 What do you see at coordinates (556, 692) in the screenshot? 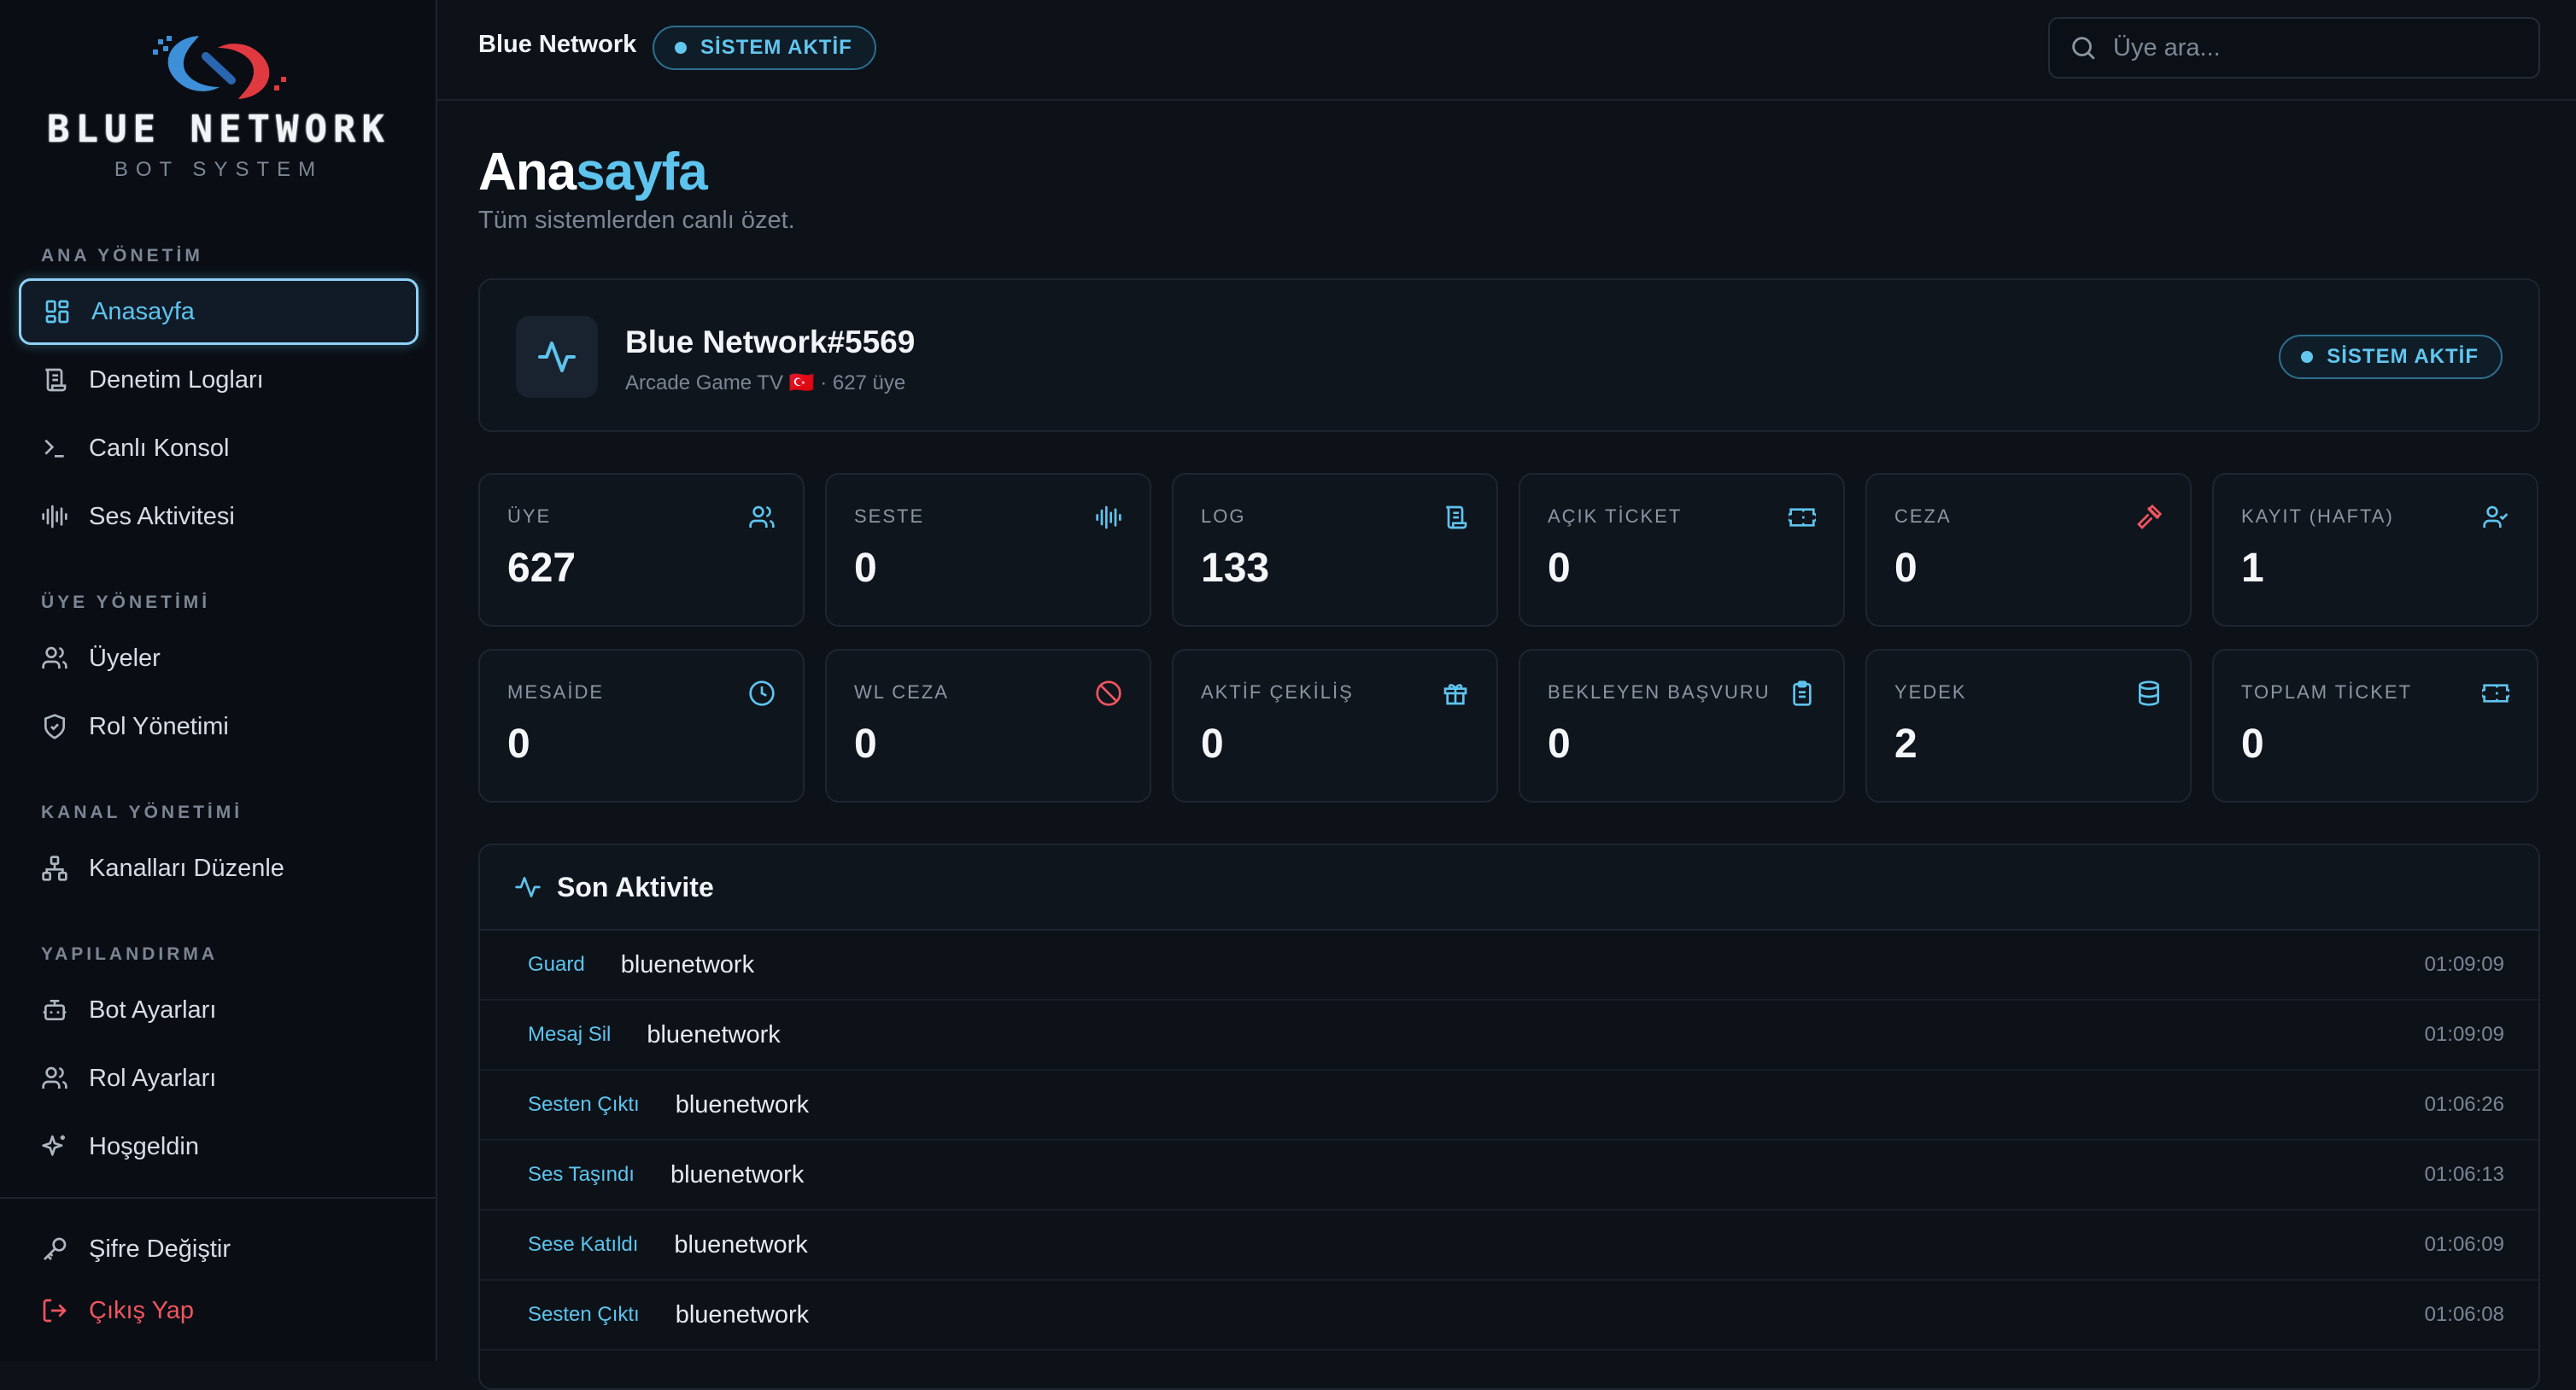
I see `stat-label: MESAİDE` at bounding box center [556, 692].